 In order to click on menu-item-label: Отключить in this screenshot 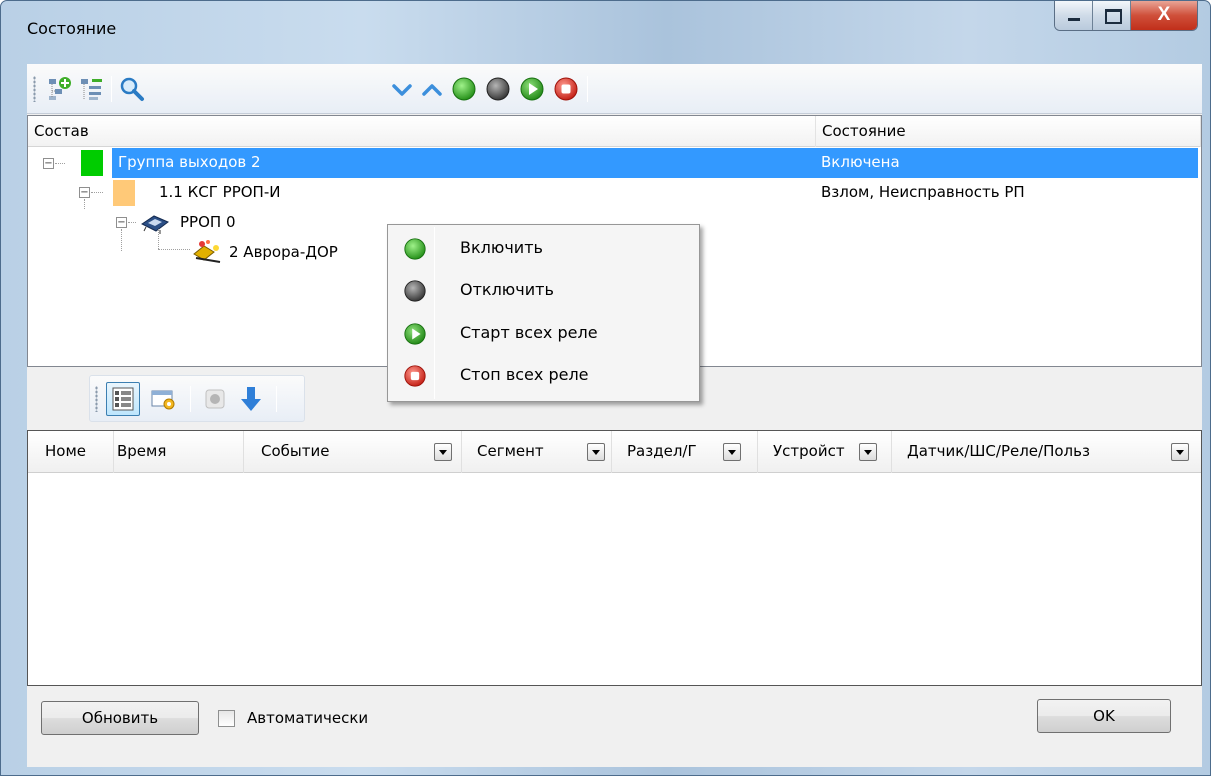, I will do `click(507, 289)`.